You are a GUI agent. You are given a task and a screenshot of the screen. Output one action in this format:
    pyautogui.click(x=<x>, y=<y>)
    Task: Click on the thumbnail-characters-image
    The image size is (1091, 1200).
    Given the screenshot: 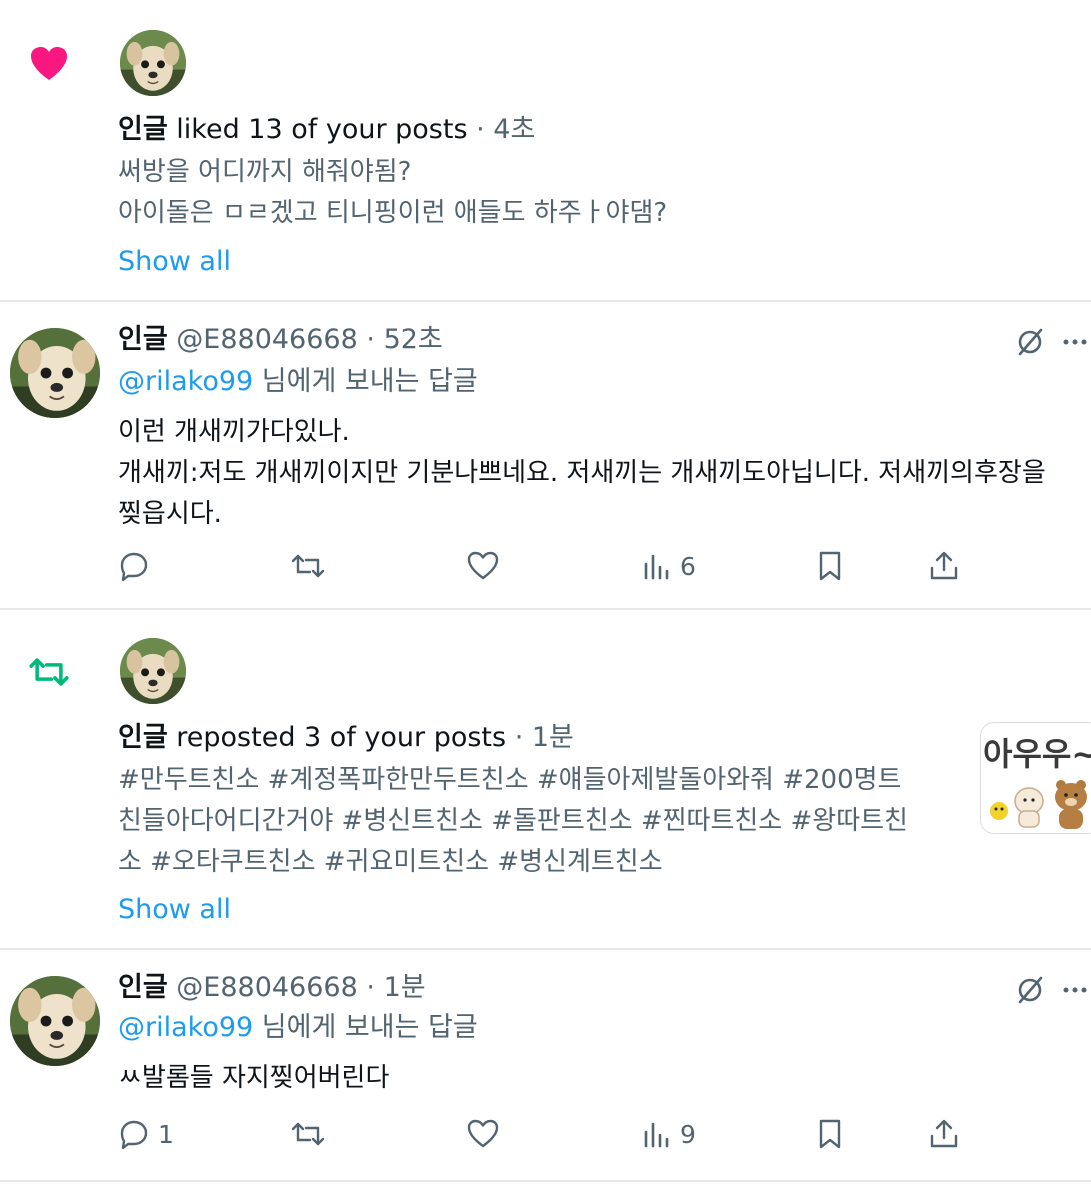 What is the action you would take?
    pyautogui.click(x=1038, y=804)
    